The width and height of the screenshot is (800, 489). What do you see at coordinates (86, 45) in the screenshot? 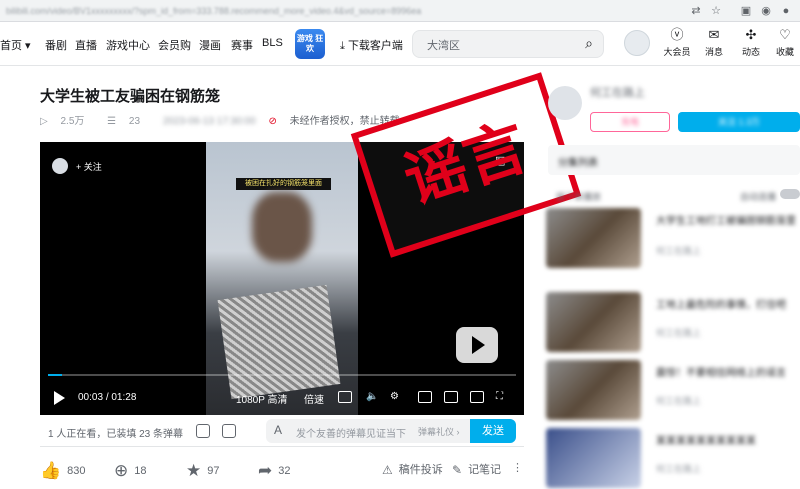
I see `nav-live: 直播` at bounding box center [86, 45].